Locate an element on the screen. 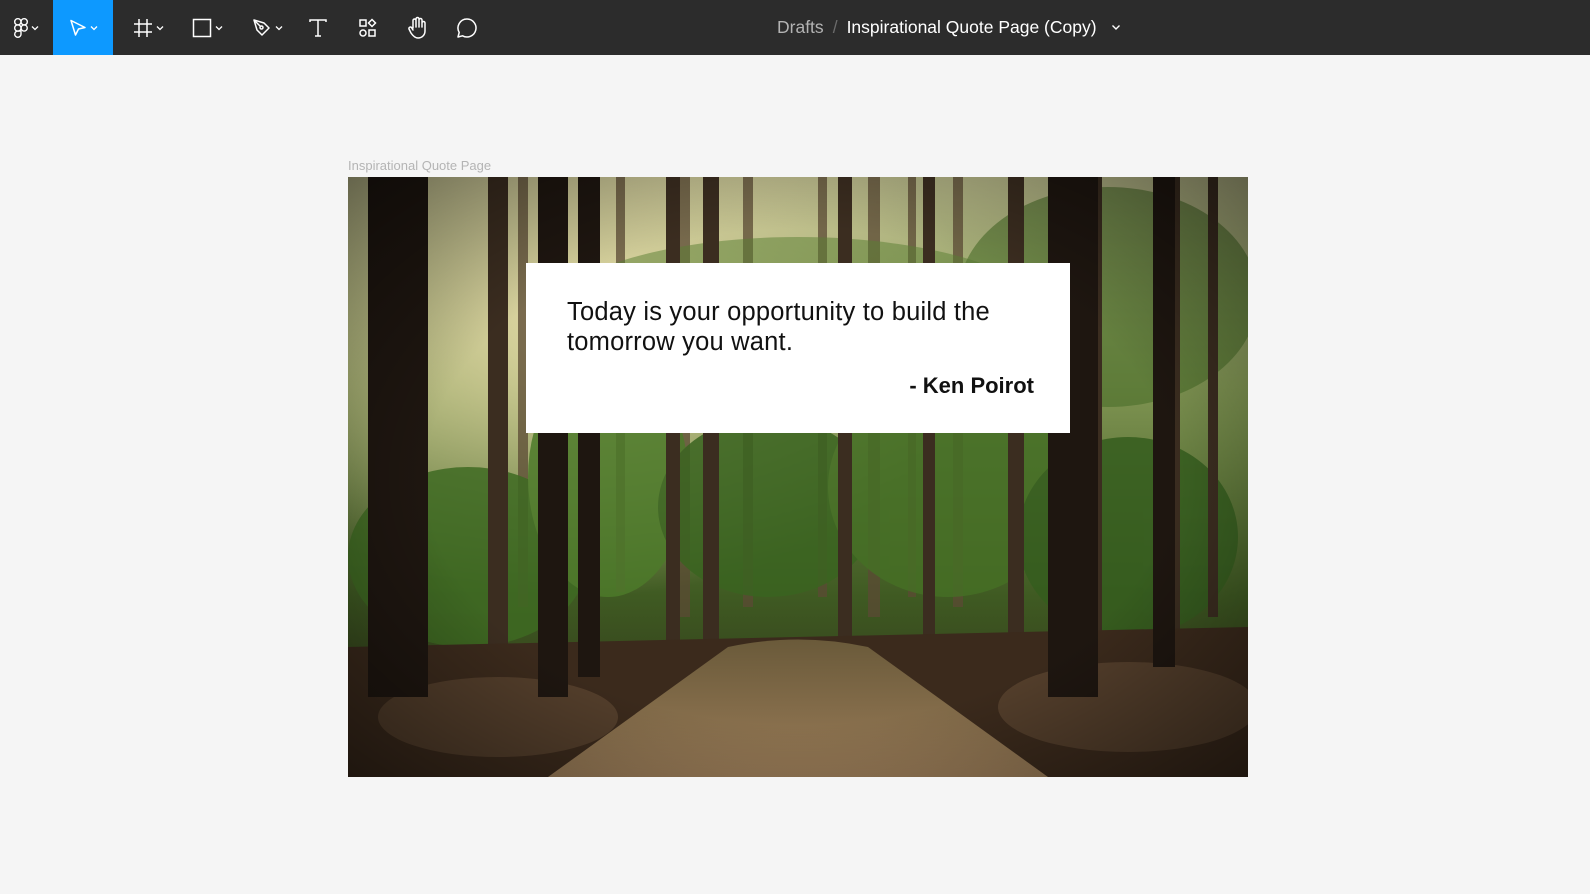 Image resolution: width=1590 pixels, height=894 pixels. text-icon is located at coordinates (318, 28).